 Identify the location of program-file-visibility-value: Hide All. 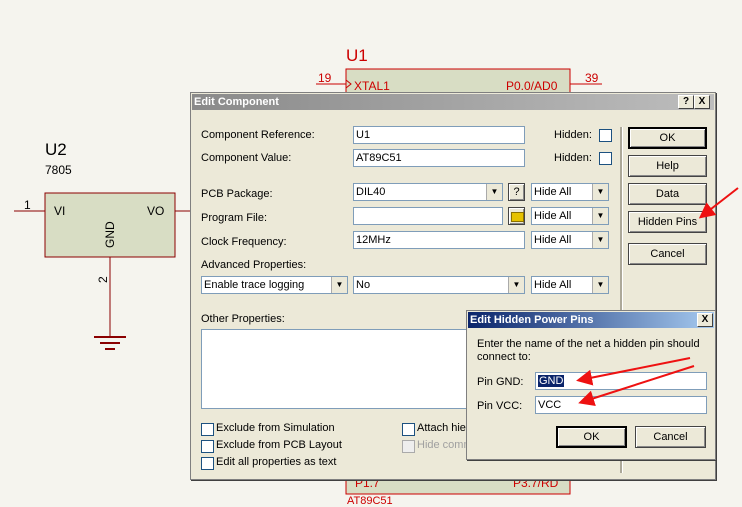
(553, 216).